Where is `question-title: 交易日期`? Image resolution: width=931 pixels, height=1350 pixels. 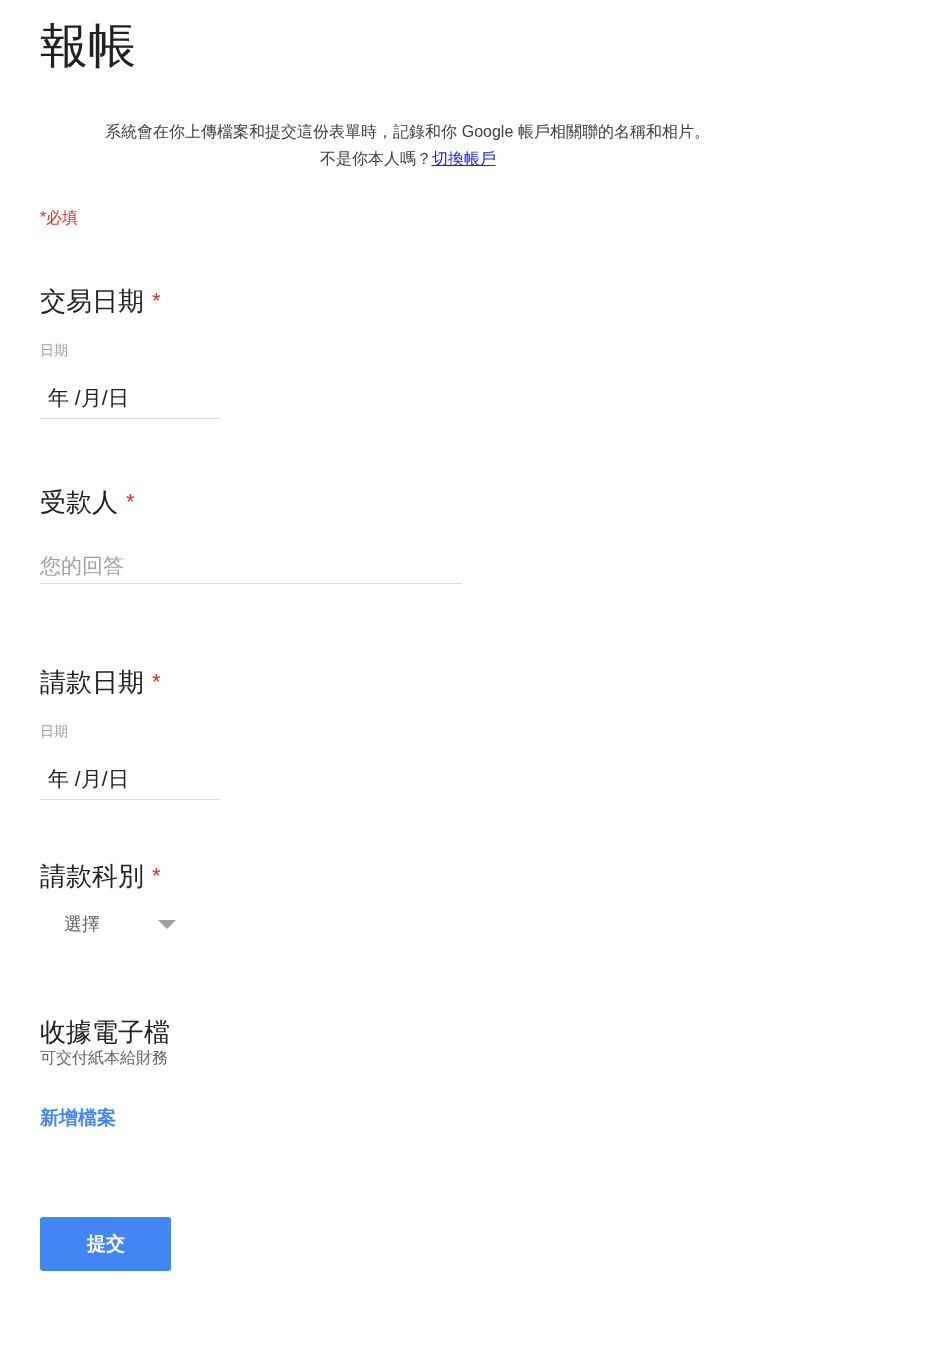 question-title: 交易日期 is located at coordinates (92, 301).